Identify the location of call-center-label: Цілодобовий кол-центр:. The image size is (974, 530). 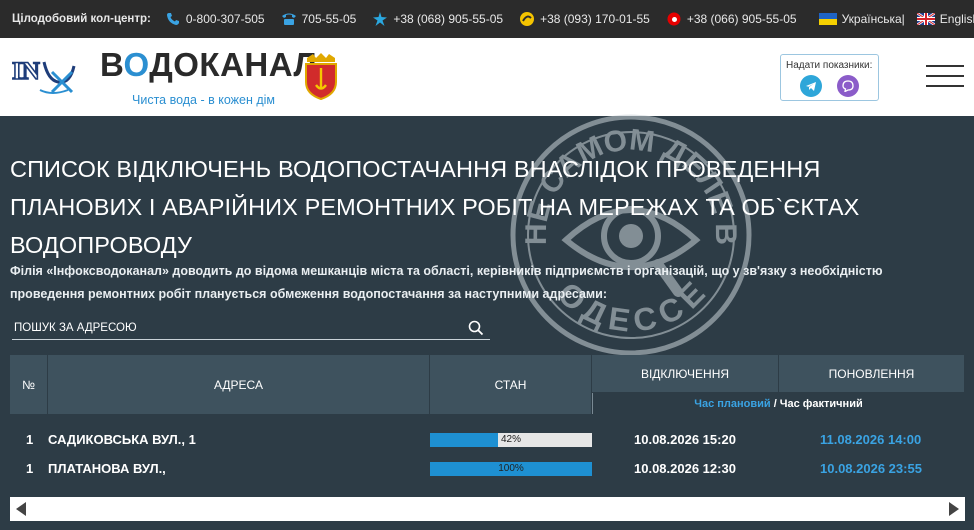
(81, 19).